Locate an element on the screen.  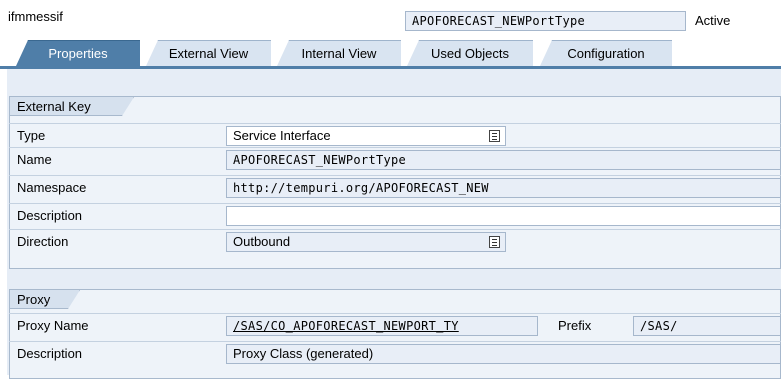
type-row: Type Service Interface is located at coordinates (395, 135).